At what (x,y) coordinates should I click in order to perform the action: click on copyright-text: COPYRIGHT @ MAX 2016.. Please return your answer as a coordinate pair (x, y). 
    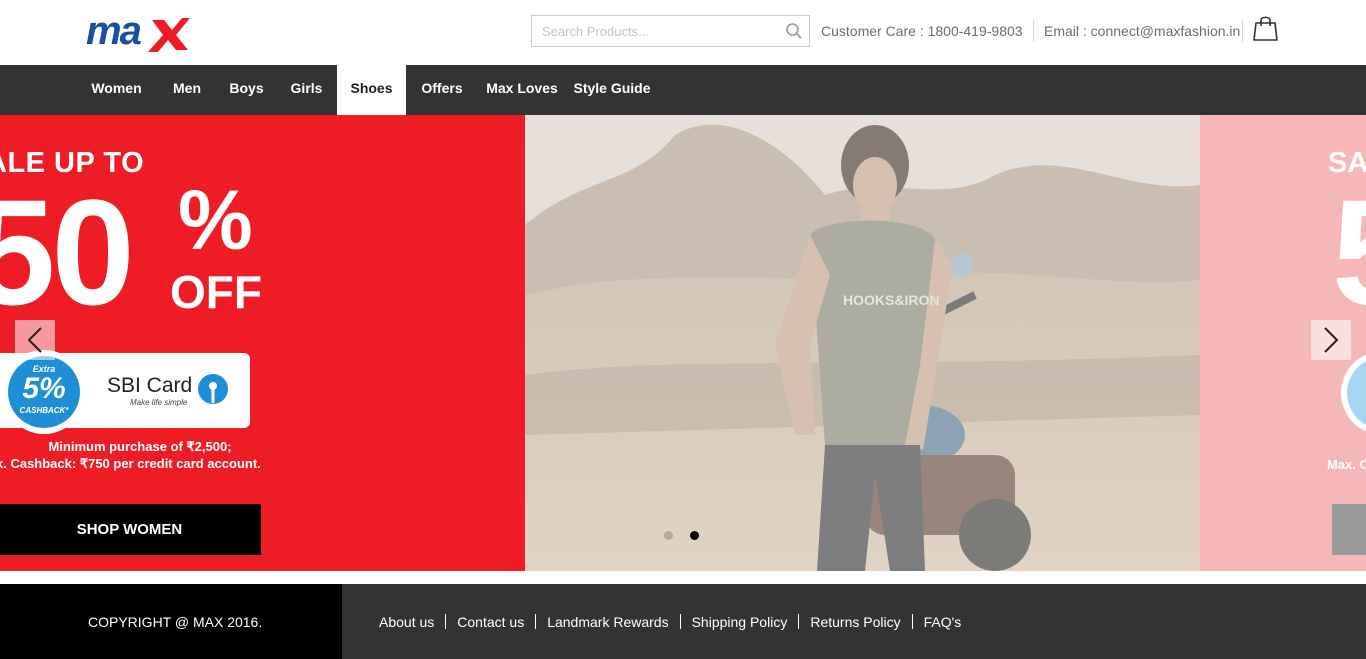
    Looking at the image, I should click on (175, 622).